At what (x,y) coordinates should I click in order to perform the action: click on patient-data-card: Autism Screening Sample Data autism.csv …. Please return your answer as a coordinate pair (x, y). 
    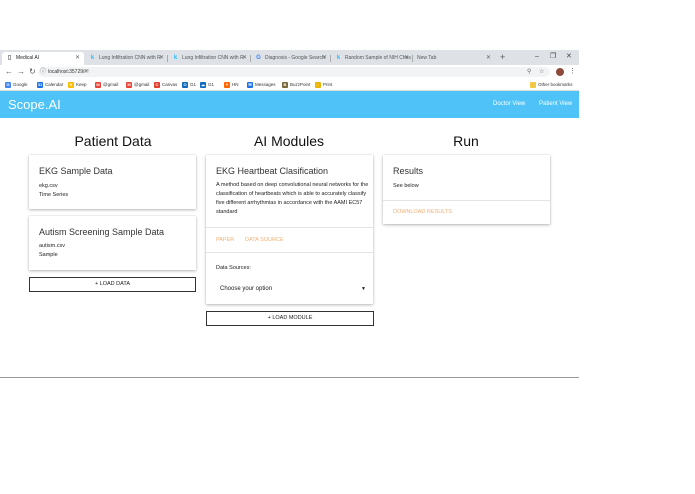
    Looking at the image, I should click on (112, 243).